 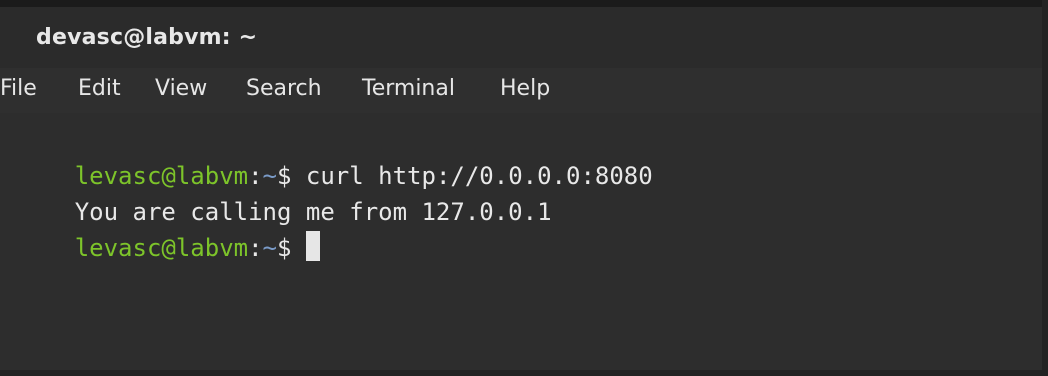 What do you see at coordinates (269, 248) in the screenshot?
I see `prompt-path: ~` at bounding box center [269, 248].